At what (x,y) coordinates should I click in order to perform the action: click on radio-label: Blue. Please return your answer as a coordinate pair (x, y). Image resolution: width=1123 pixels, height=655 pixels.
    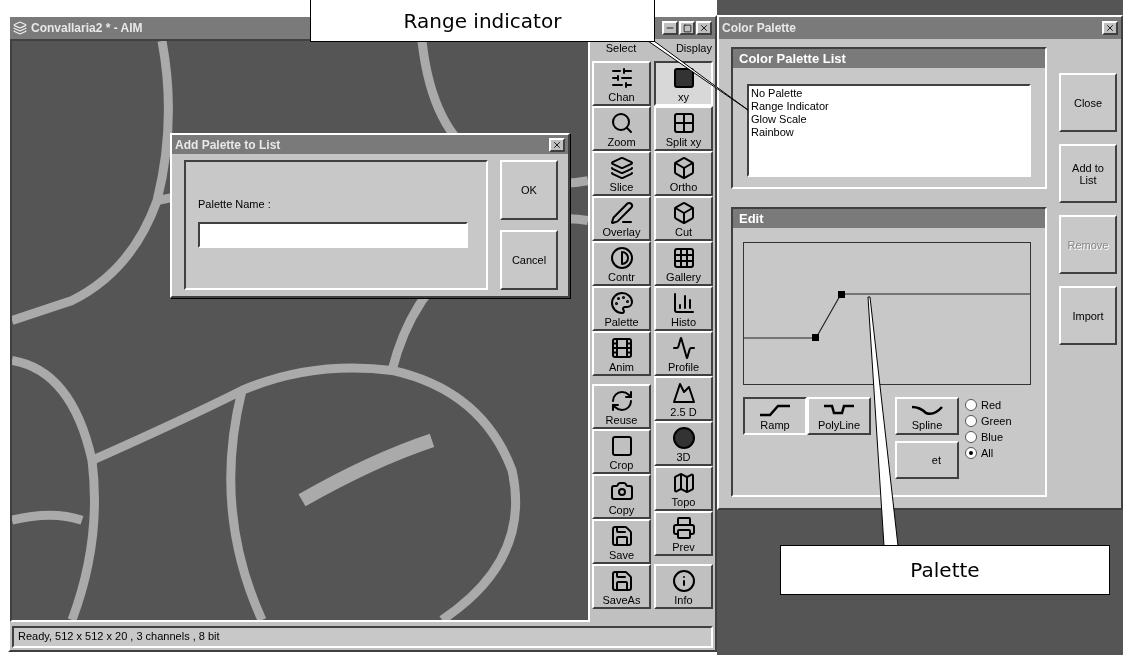
    Looking at the image, I should click on (992, 437).